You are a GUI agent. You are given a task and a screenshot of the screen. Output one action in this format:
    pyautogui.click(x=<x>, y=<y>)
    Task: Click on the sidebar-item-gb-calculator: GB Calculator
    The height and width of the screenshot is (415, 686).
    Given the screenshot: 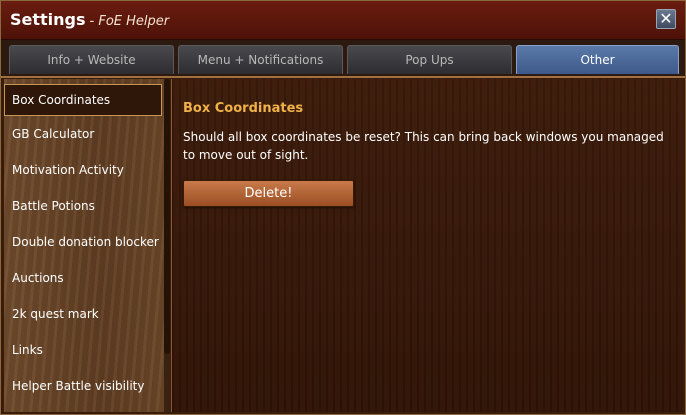 What is the action you would take?
    pyautogui.click(x=83, y=134)
    